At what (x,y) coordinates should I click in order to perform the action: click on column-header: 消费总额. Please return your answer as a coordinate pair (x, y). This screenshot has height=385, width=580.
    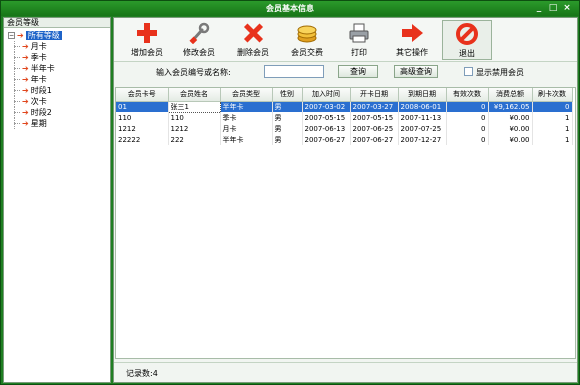
    Looking at the image, I should click on (510, 95).